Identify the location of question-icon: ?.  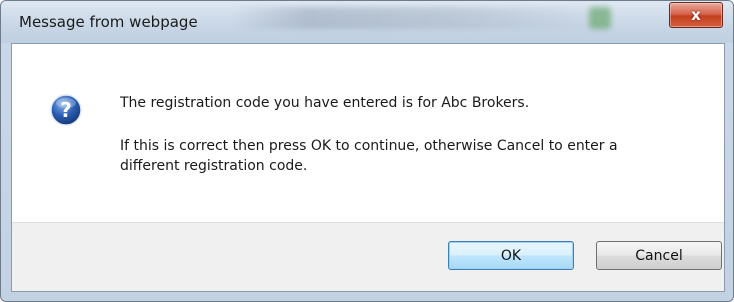
(66, 110).